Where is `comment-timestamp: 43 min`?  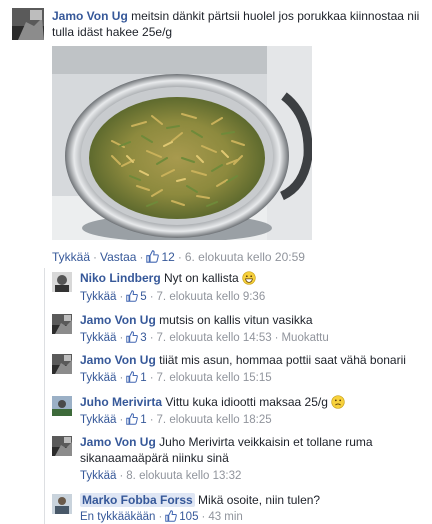 comment-timestamp: 43 min is located at coordinates (225, 517).